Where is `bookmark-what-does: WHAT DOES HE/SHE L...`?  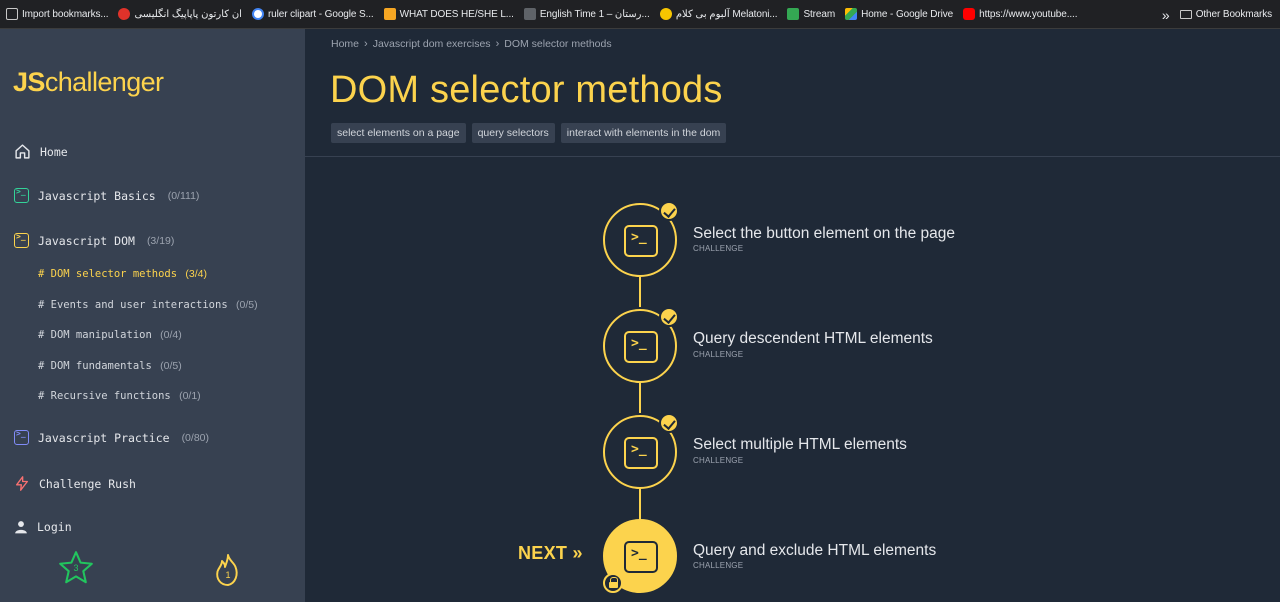
bookmark-what-does: WHAT DOES HE/SHE L... is located at coordinates (448, 14).